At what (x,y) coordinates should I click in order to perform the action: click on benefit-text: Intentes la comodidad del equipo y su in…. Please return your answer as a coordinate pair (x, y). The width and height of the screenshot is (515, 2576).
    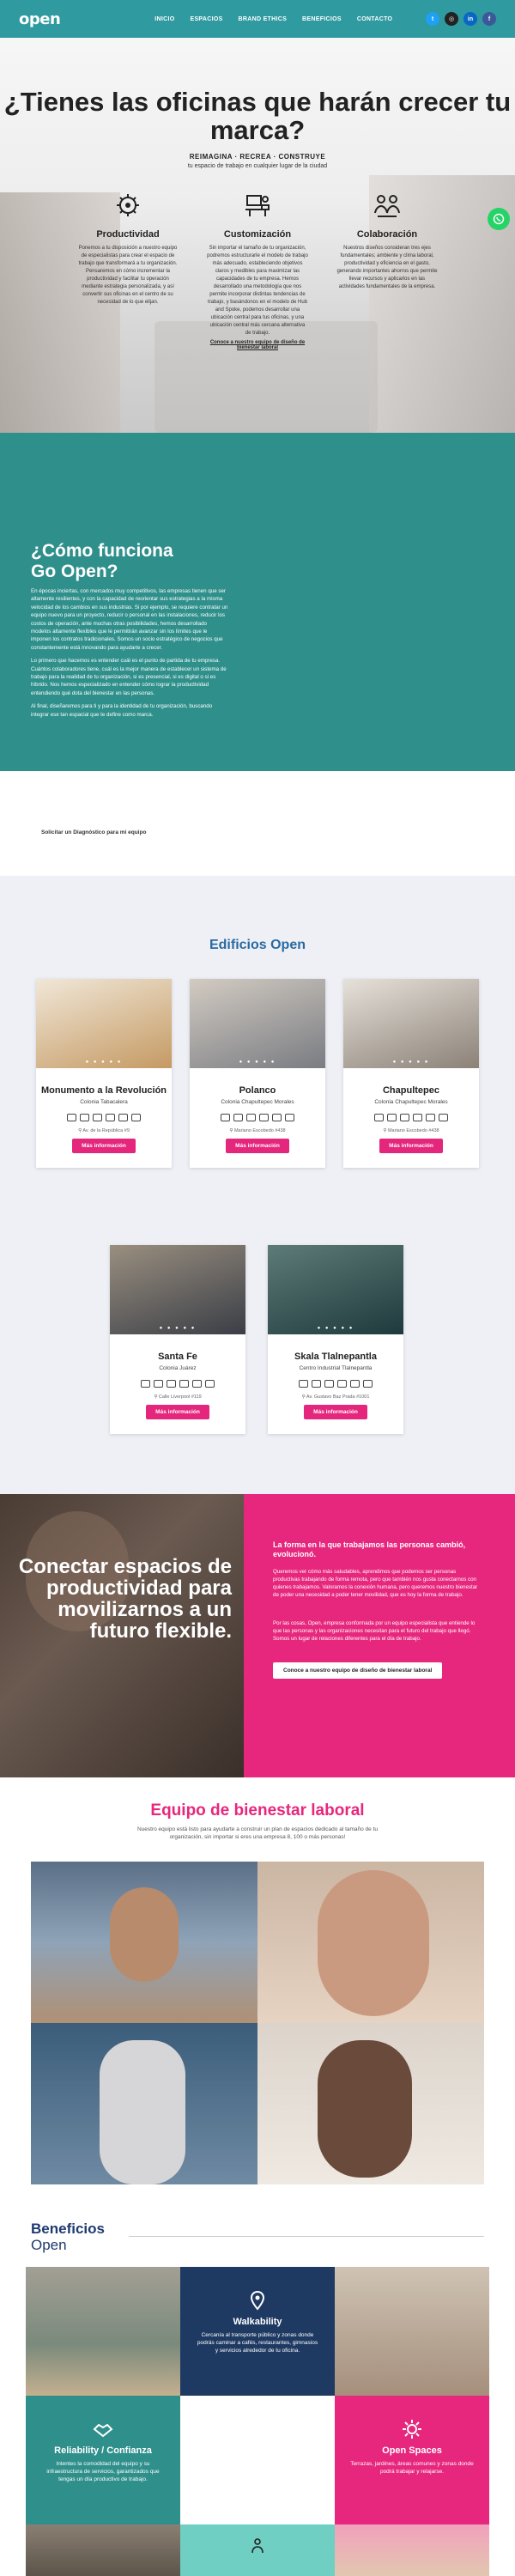
    Looking at the image, I should click on (103, 2471).